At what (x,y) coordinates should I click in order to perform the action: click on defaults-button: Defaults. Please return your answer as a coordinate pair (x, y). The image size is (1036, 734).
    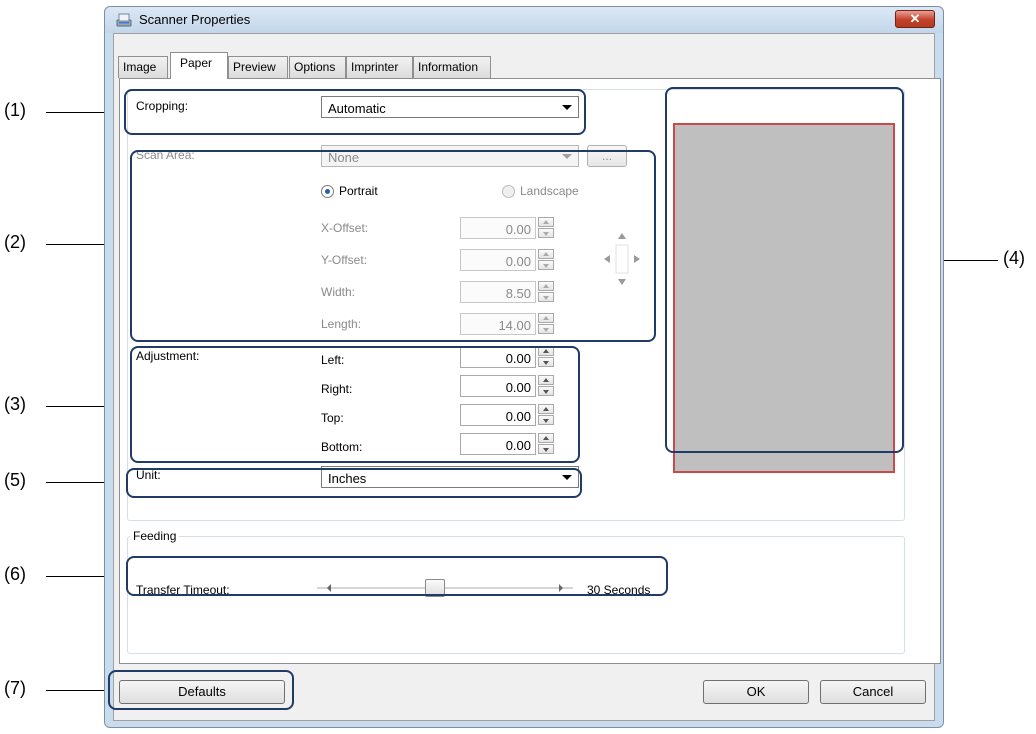
    Looking at the image, I should click on (202, 692).